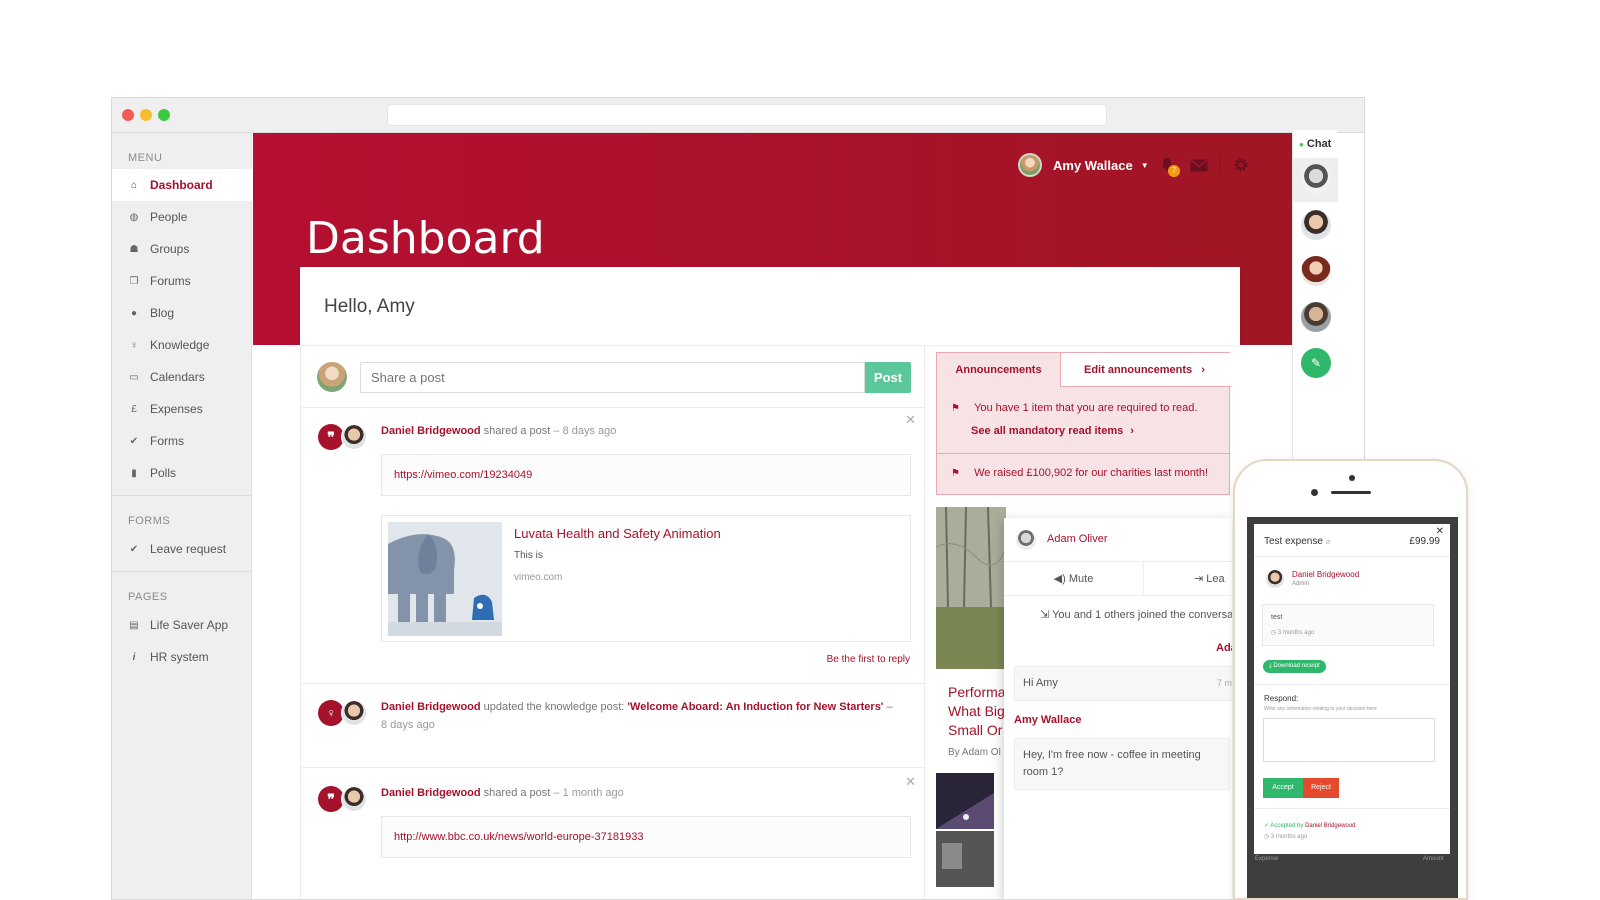 The width and height of the screenshot is (1600, 900). What do you see at coordinates (134, 377) in the screenshot?
I see `calendar-icon: ▭` at bounding box center [134, 377].